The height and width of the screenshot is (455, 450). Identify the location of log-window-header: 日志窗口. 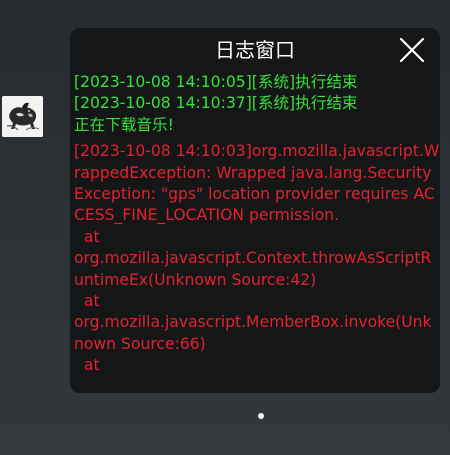
(255, 50).